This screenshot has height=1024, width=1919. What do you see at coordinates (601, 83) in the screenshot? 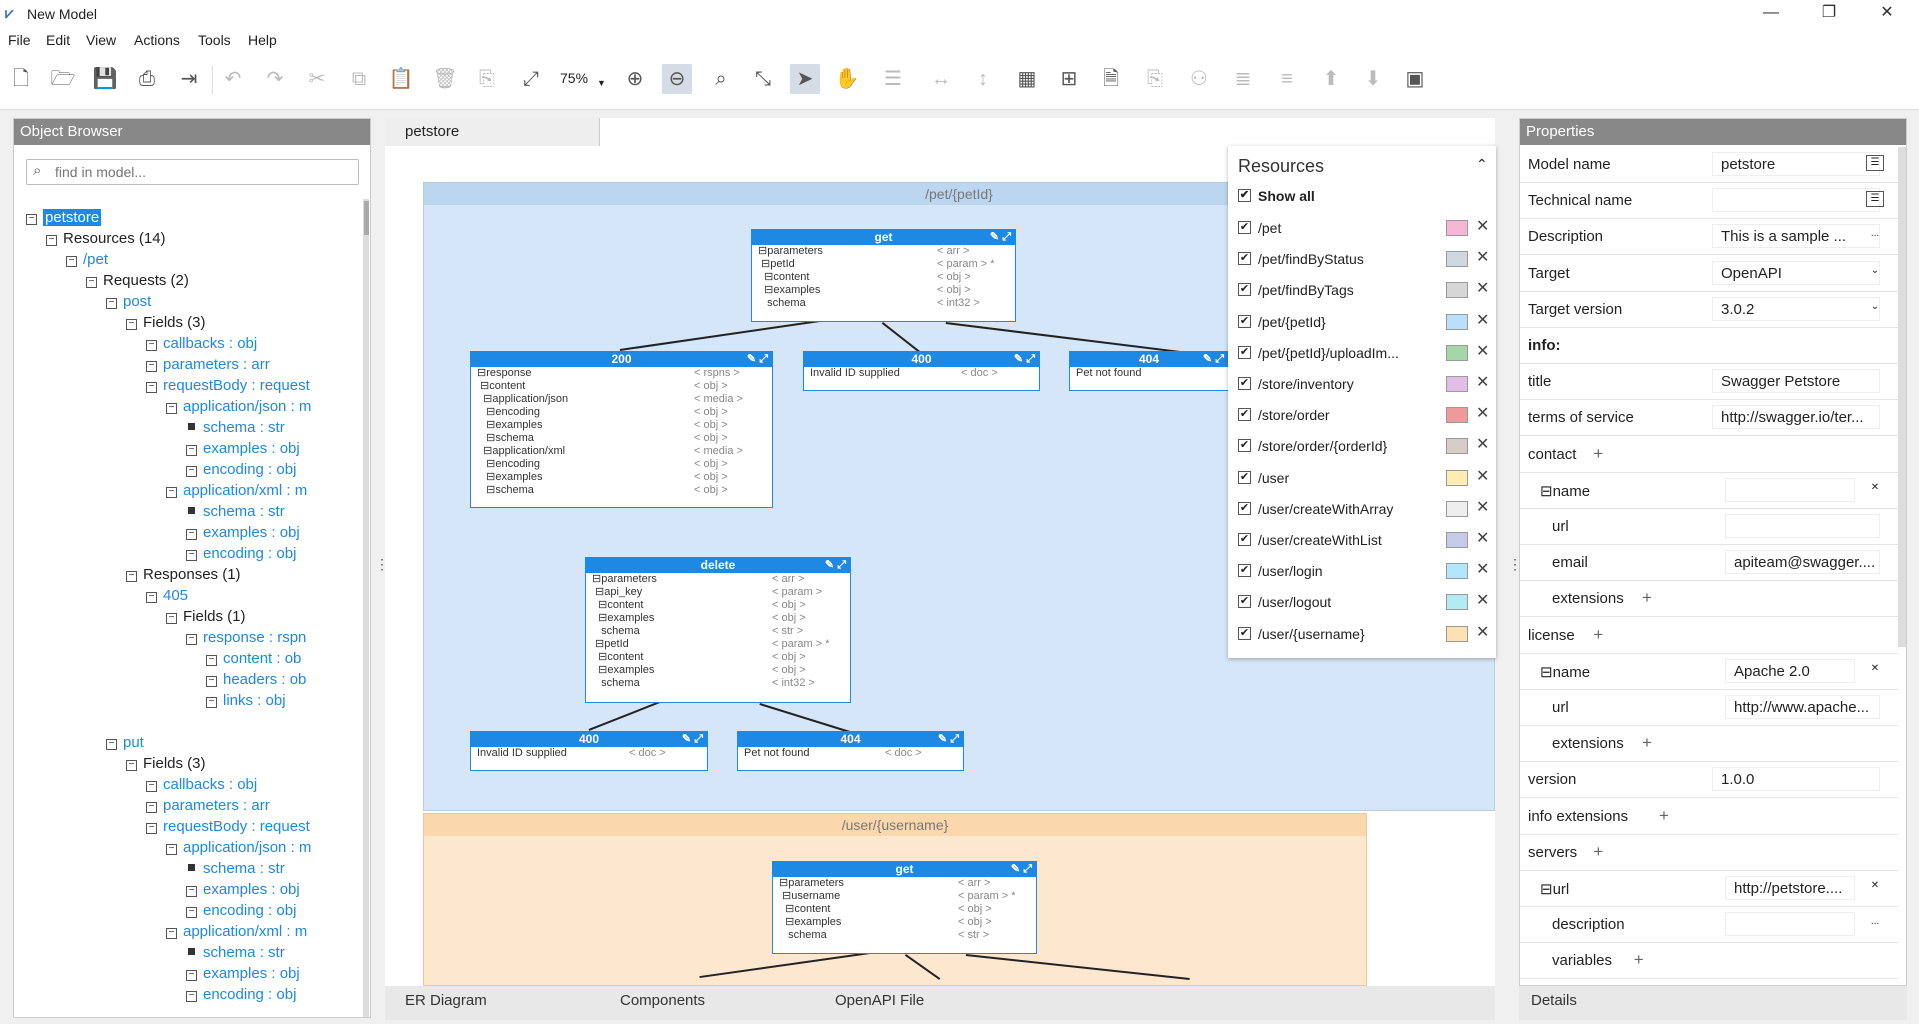
I see `zoom-dropdown-icon: ▼` at bounding box center [601, 83].